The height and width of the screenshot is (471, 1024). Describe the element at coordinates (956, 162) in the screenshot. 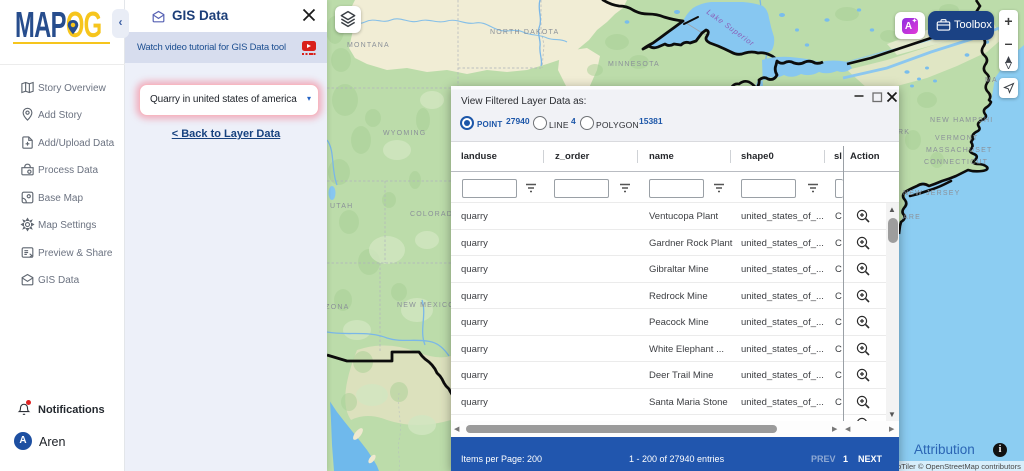

I see `svg-text: CONNECTICUT` at that location.